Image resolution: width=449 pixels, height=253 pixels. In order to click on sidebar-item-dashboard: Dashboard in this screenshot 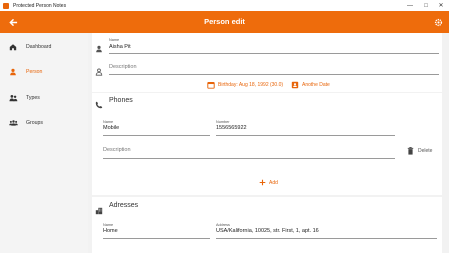, I will do `click(44, 47)`.